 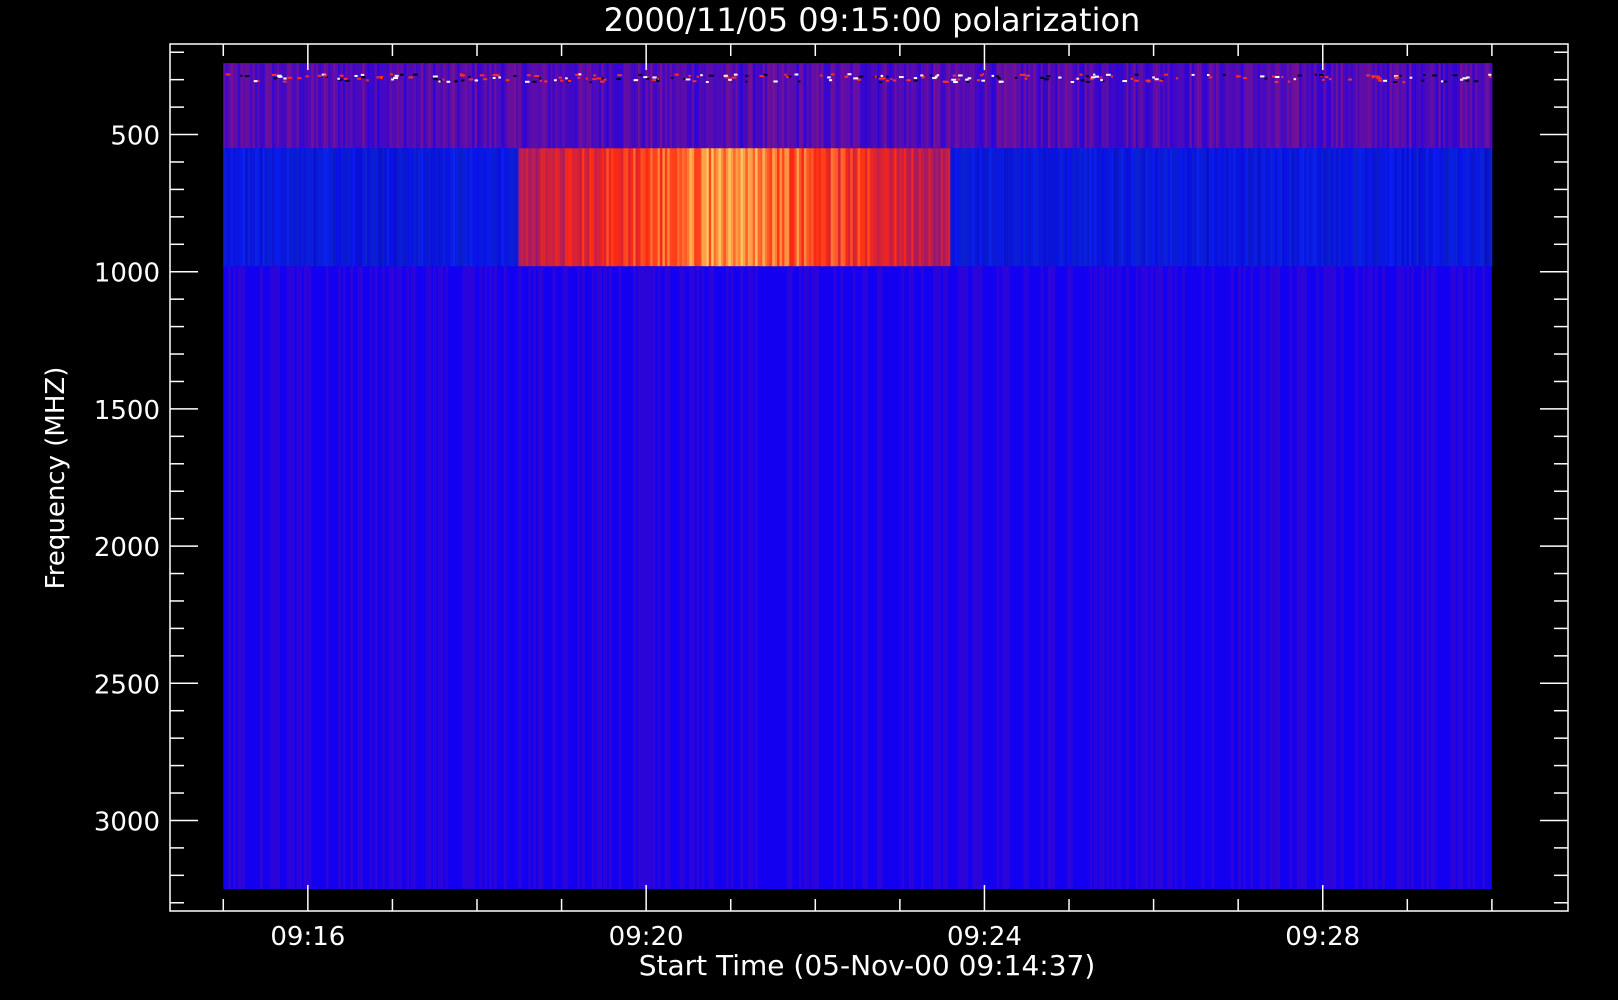 I want to click on chart-title: 2000/11/05 09:15:00 polarization, so click(x=872, y=20).